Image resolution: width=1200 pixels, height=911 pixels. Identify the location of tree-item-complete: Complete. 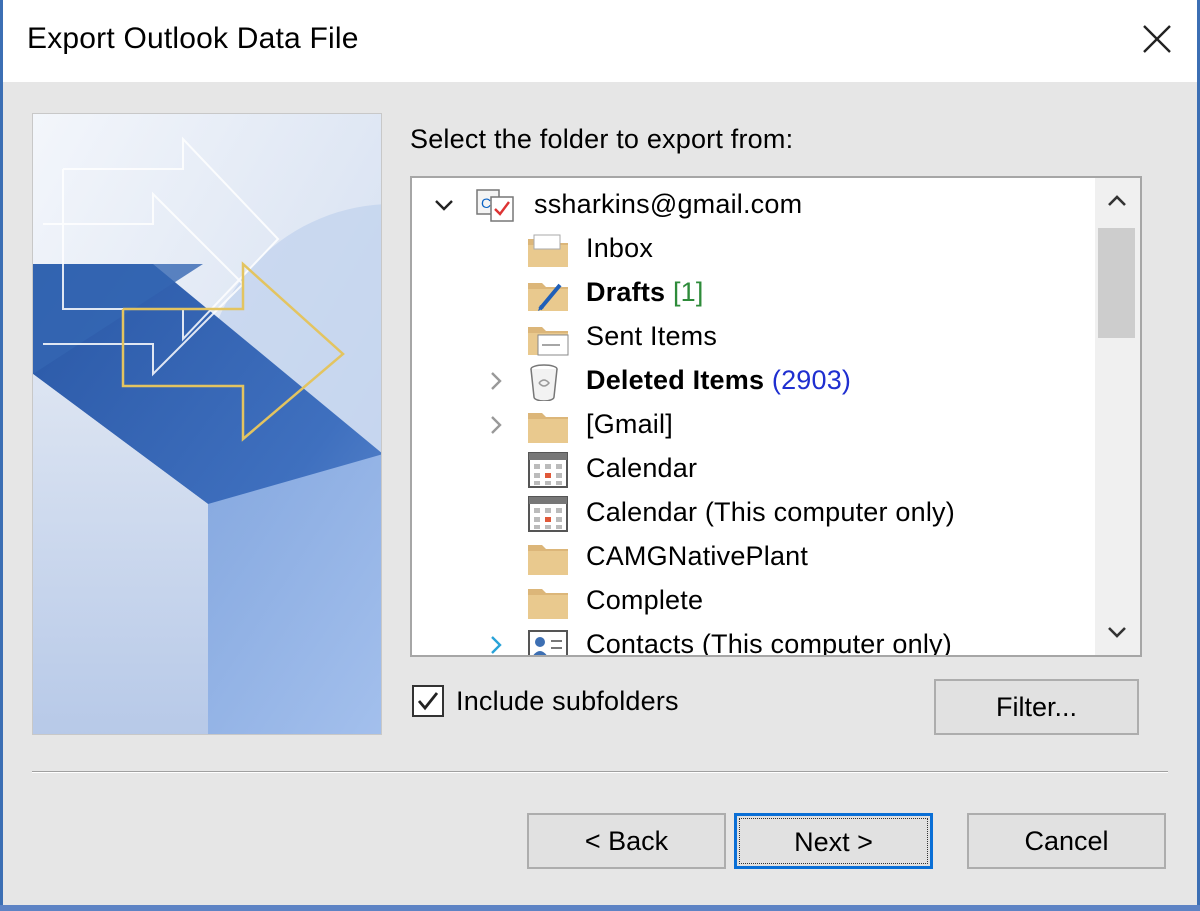
(752, 601).